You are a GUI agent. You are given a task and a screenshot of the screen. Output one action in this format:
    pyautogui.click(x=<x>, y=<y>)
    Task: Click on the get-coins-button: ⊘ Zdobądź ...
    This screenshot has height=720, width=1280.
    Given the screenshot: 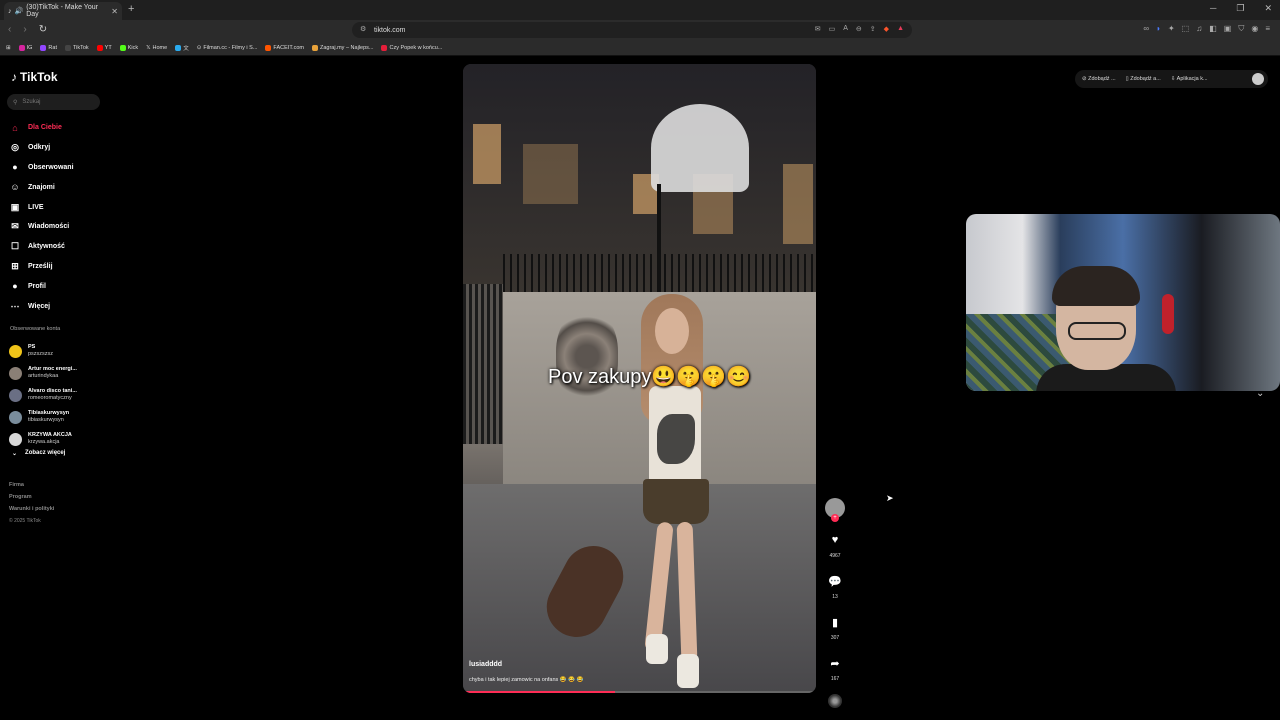 What is the action you would take?
    pyautogui.click(x=1099, y=79)
    